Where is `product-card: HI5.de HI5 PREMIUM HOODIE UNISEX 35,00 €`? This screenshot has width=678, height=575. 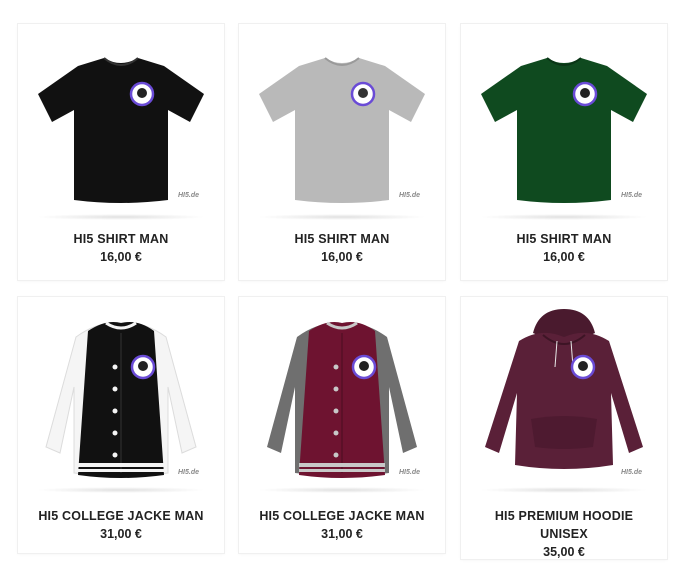 product-card: HI5.de HI5 PREMIUM HOODIE UNISEX 35,00 € is located at coordinates (564, 428).